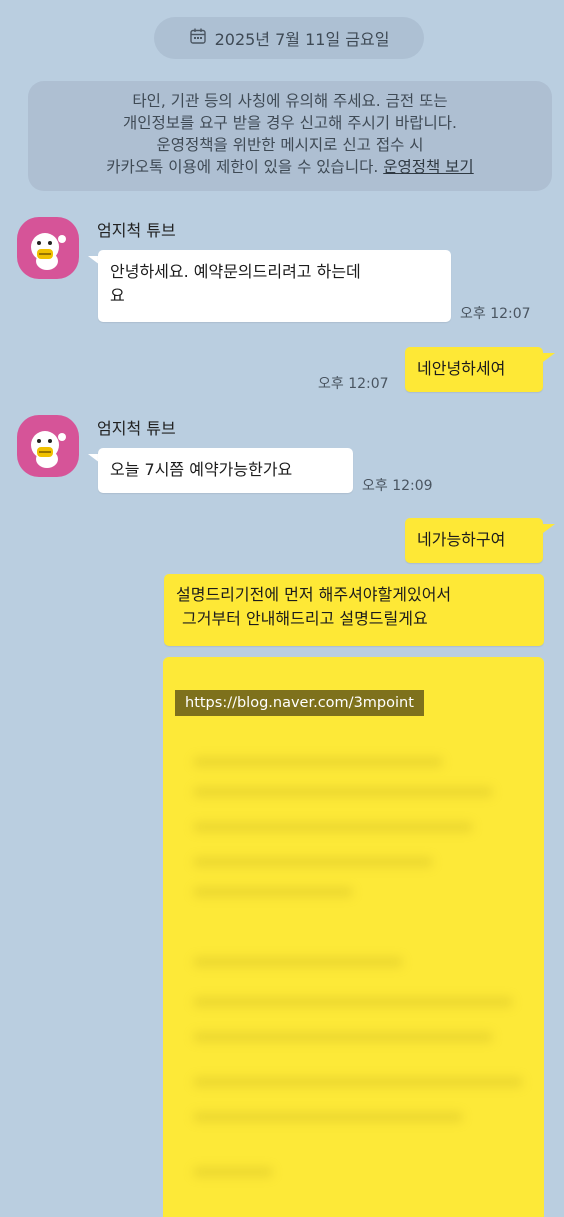 The image size is (564, 1217). I want to click on message-bubble-incoming: 안녕하세요. 예약문의드리려고 하는데 요, so click(274, 286).